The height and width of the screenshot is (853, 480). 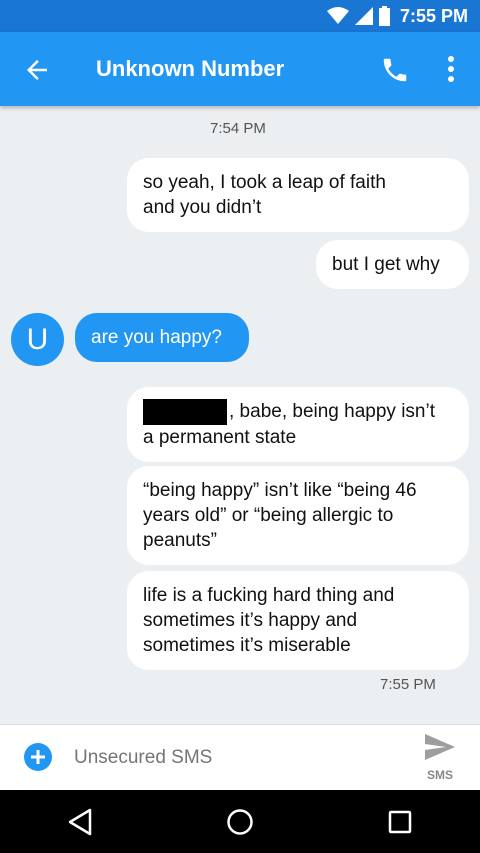 I want to click on message-line: and you didn’t, so click(x=202, y=207).